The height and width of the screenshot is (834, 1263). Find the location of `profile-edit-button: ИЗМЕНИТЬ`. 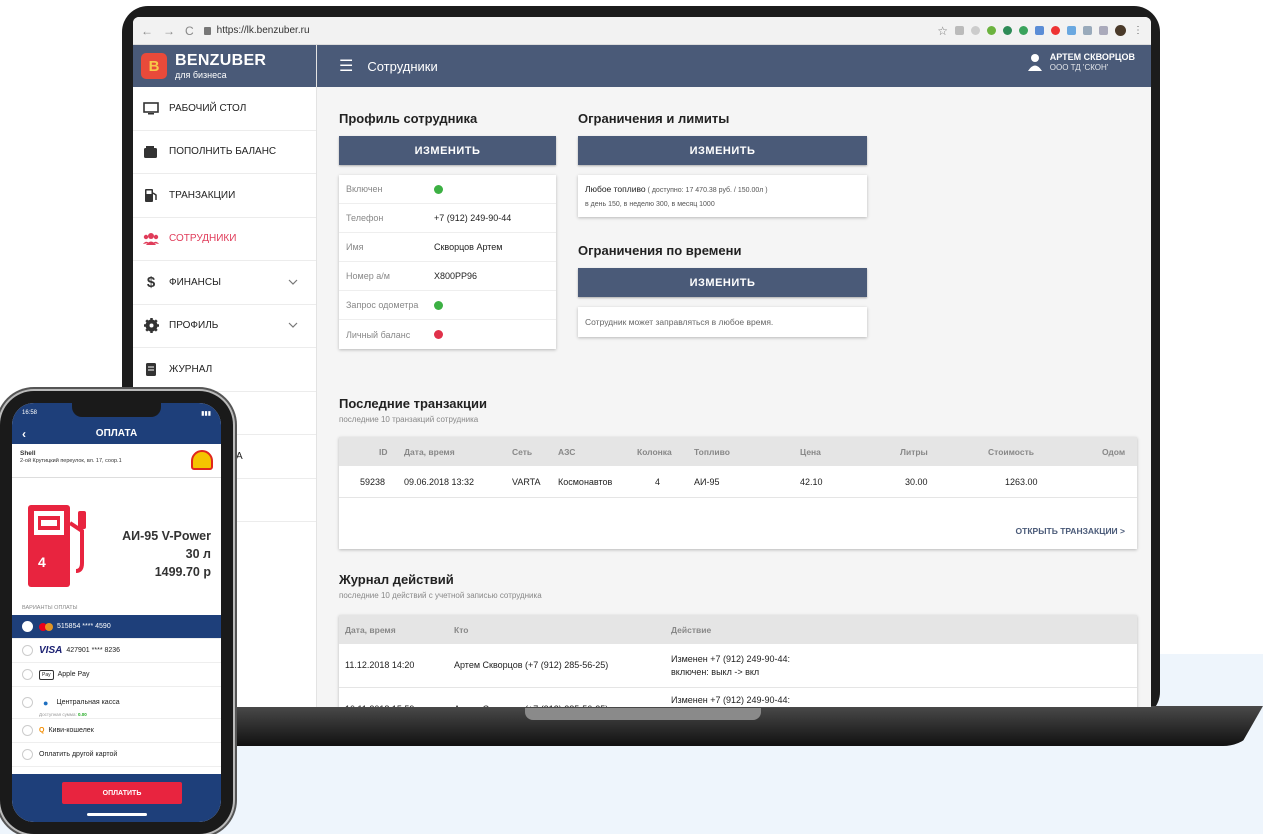

profile-edit-button: ИЗМЕНИТЬ is located at coordinates (447, 150).